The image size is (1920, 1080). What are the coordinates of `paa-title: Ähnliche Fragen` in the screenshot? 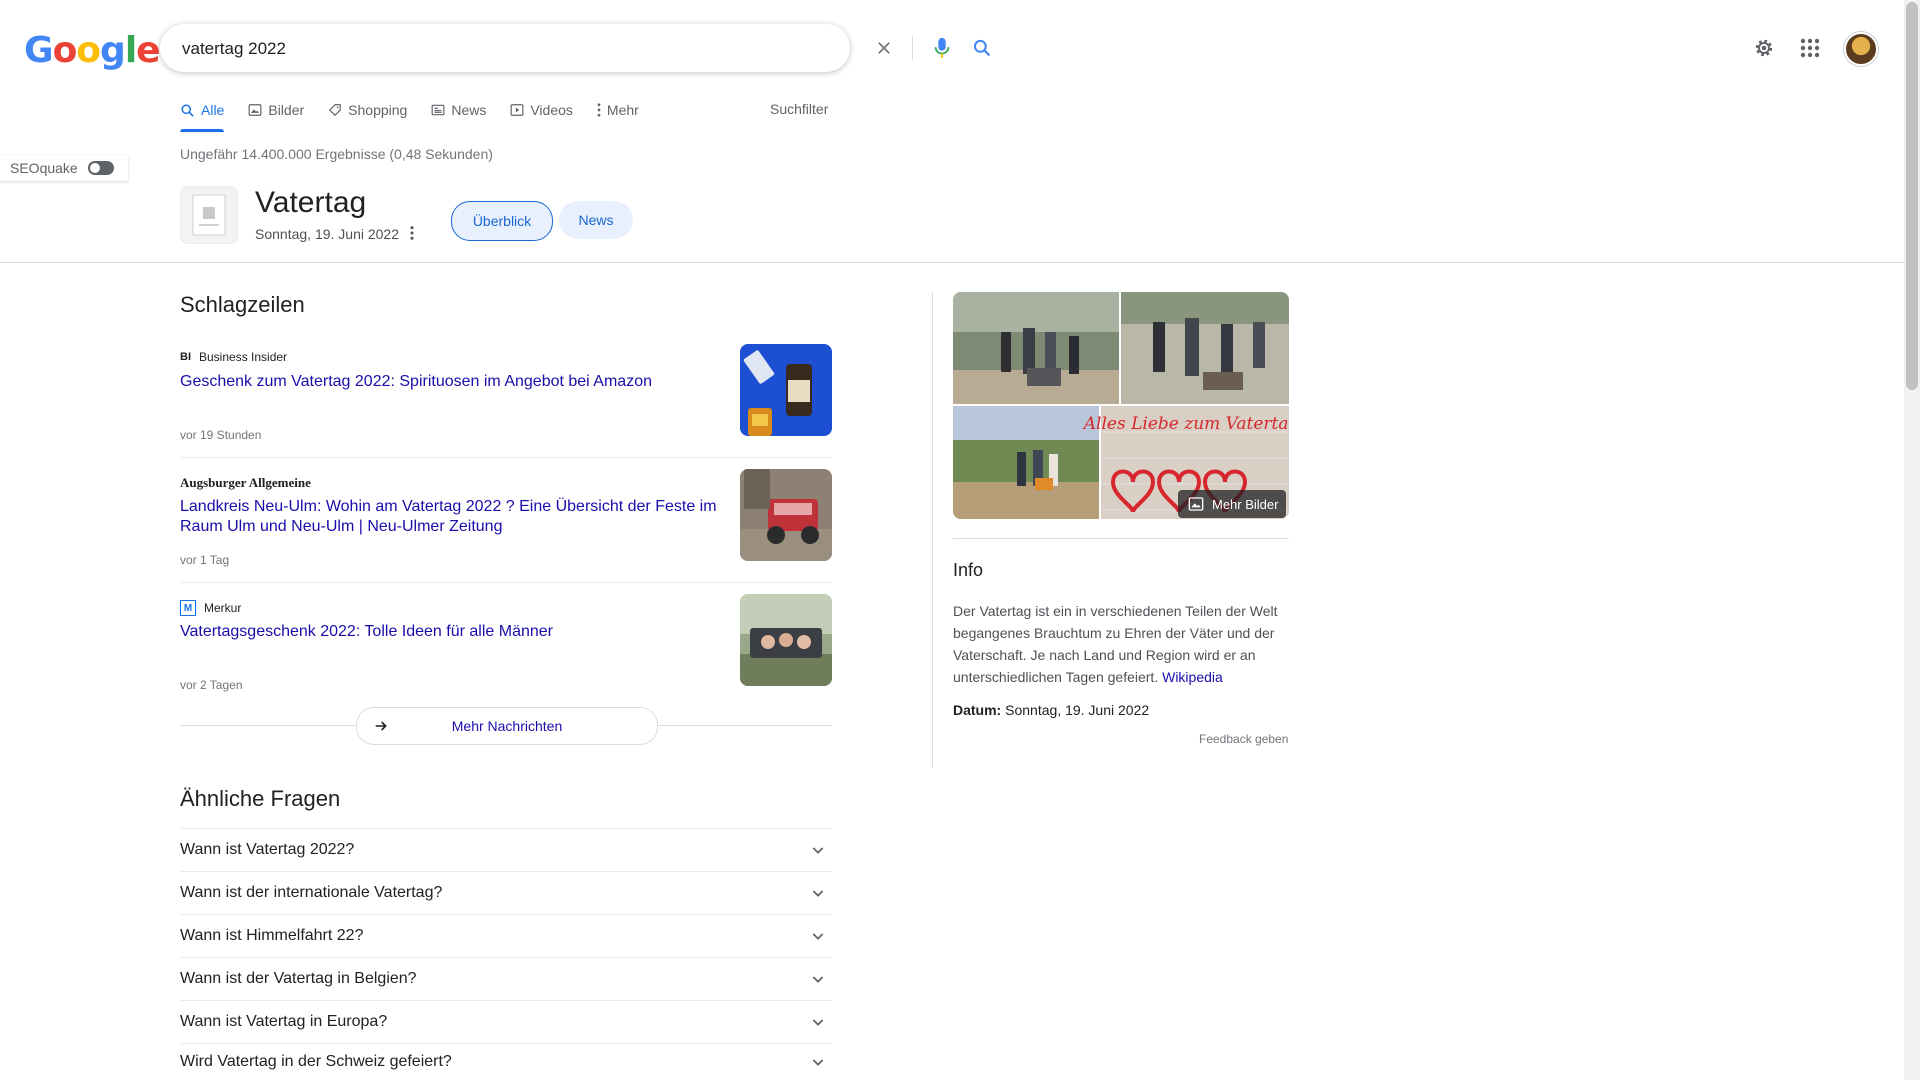 It's located at (260, 798).